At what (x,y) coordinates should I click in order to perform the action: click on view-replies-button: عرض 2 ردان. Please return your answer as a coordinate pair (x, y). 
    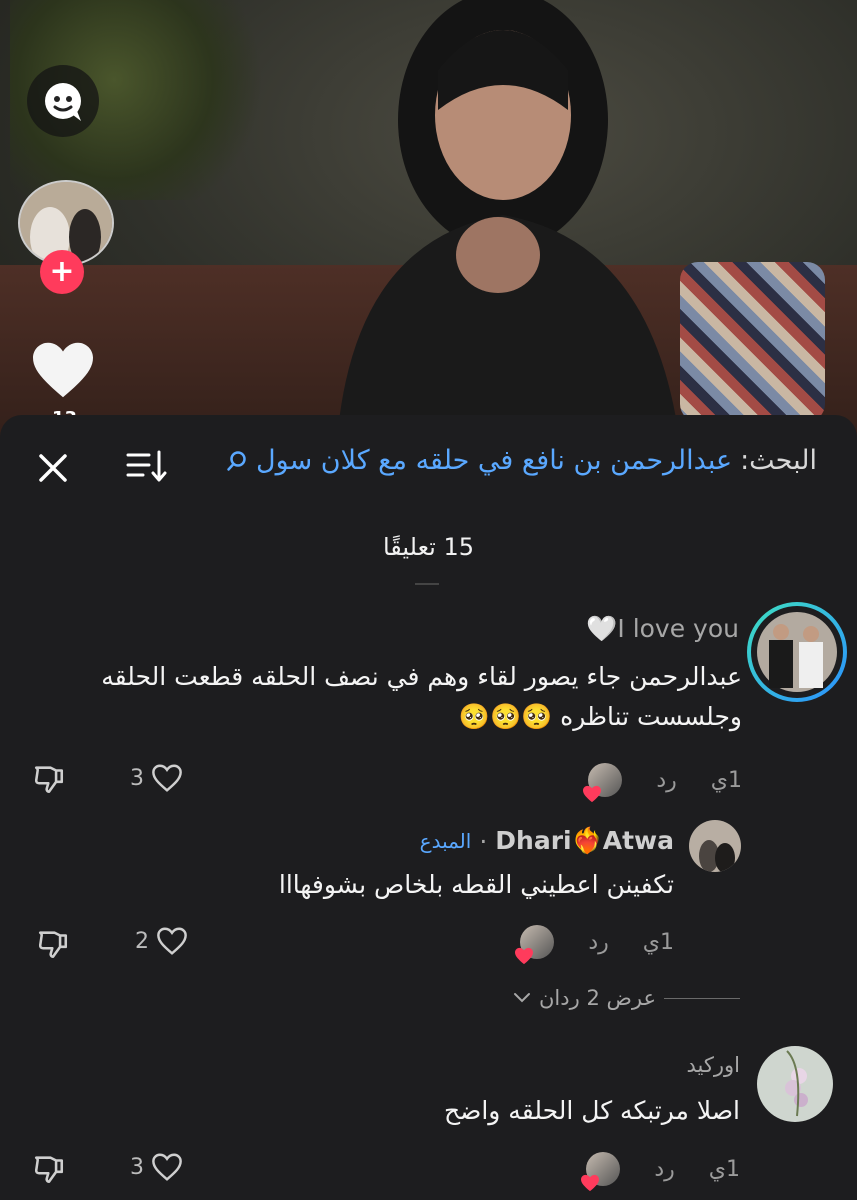
    Looking at the image, I should click on (626, 998).